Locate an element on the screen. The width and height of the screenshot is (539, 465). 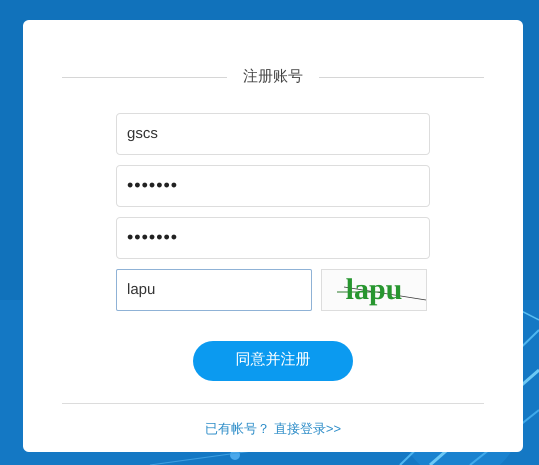
captcha-input: lapu is located at coordinates (214, 289).